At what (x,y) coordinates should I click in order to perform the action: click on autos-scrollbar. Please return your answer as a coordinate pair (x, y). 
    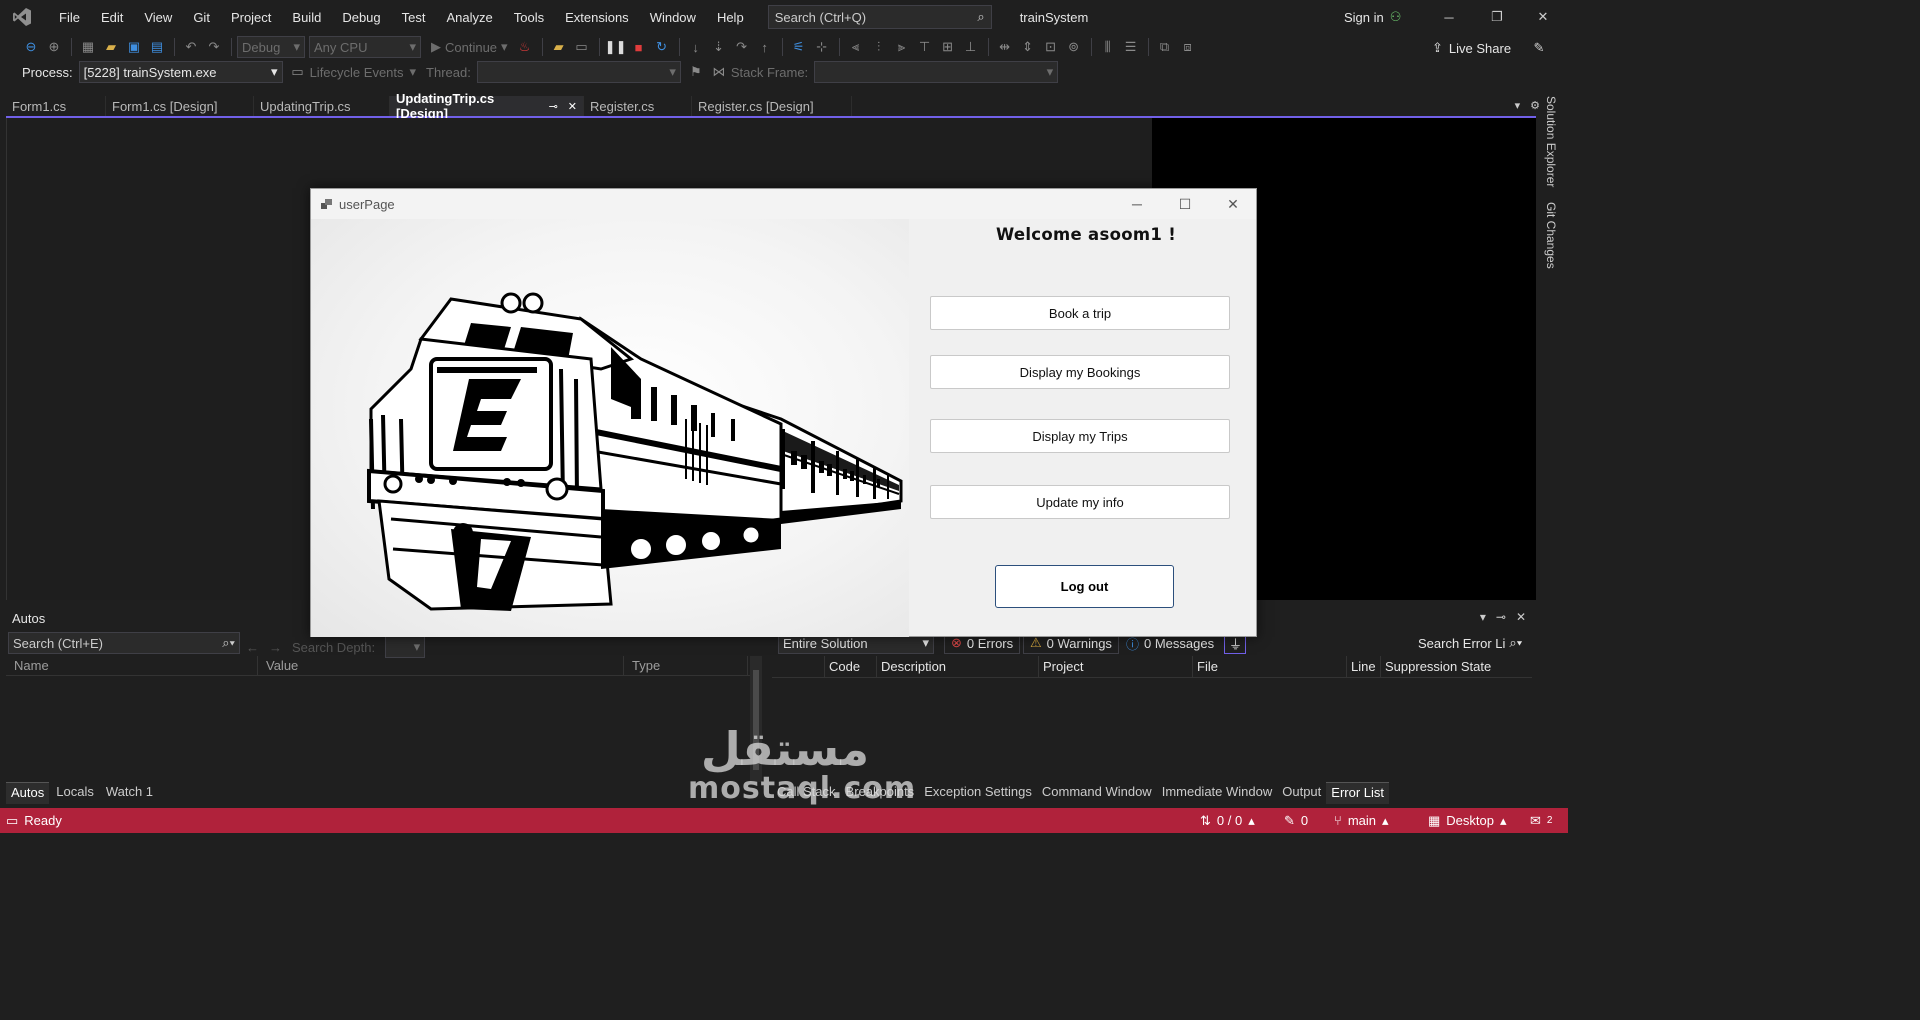
    Looking at the image, I should click on (756, 719).